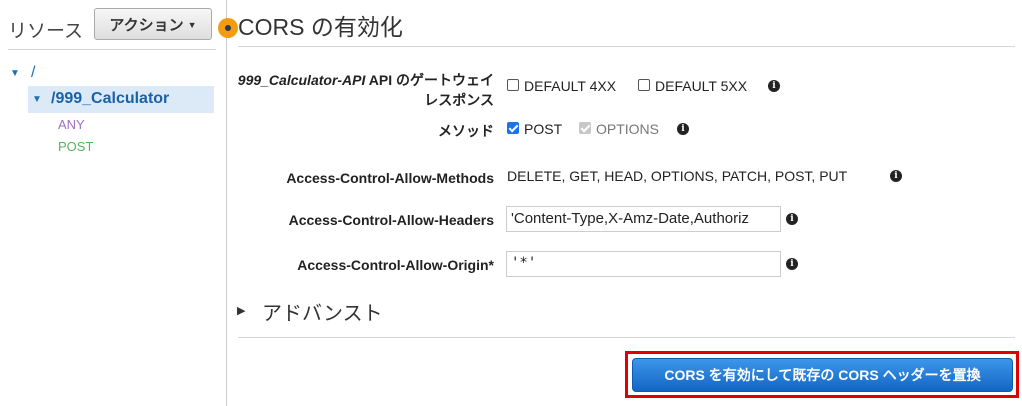  Describe the element at coordinates (466, 131) in the screenshot. I see `method-label: メソッド` at that location.